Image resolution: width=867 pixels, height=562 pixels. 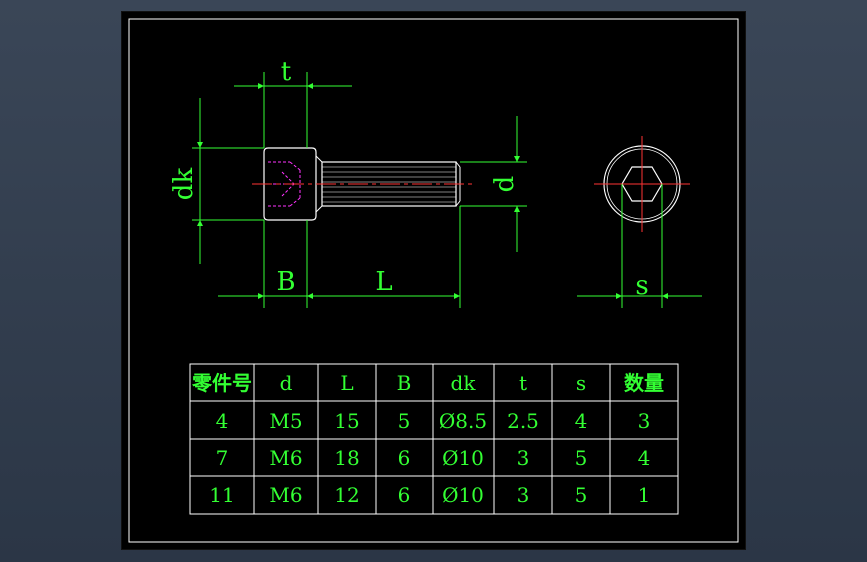 What do you see at coordinates (222, 458) in the screenshot?
I see `table-cell: 7` at bounding box center [222, 458].